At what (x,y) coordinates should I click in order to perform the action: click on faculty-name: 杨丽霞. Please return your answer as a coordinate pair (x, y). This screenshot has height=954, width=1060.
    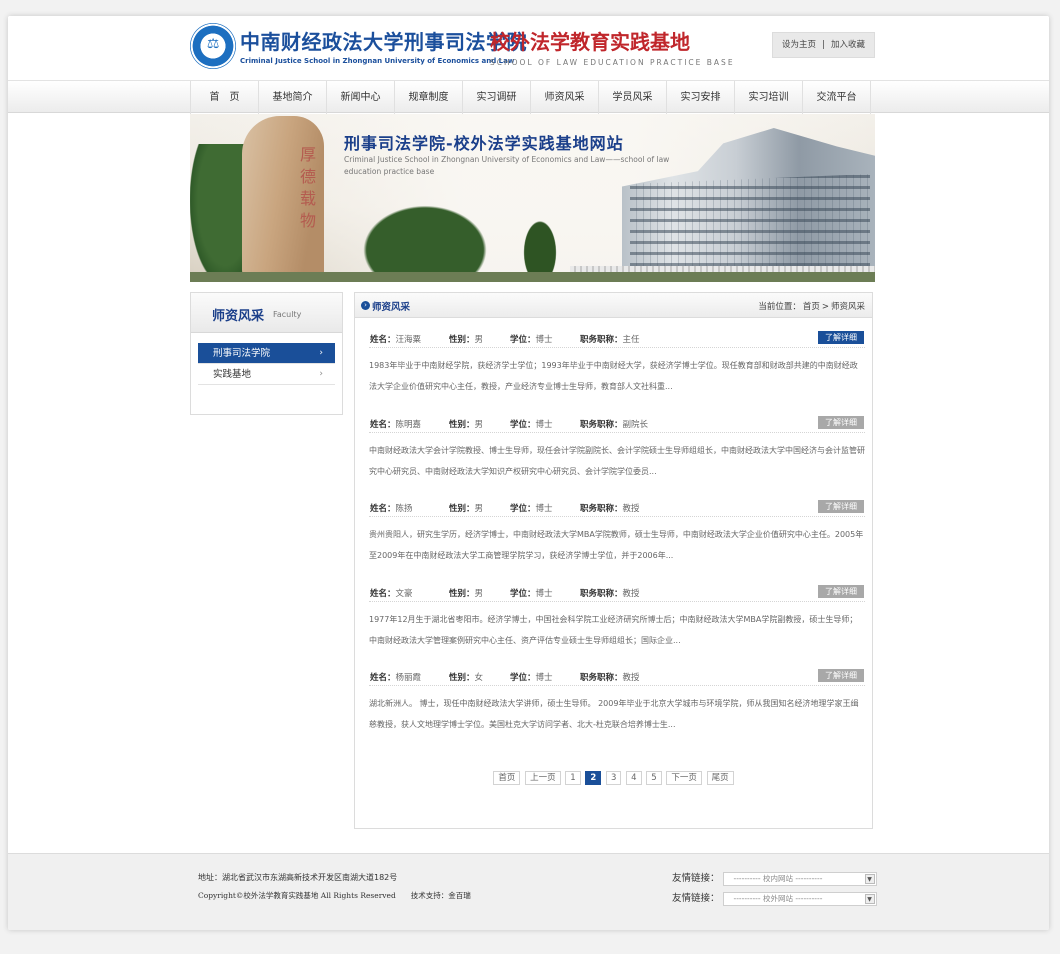
    Looking at the image, I should click on (408, 678).